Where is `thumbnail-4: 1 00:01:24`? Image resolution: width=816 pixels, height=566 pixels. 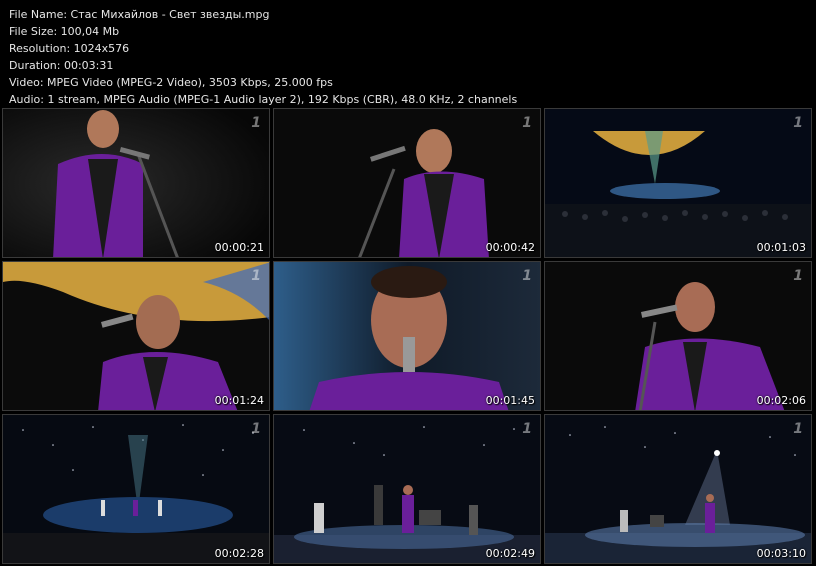 thumbnail-4: 1 00:01:24 is located at coordinates (136, 336).